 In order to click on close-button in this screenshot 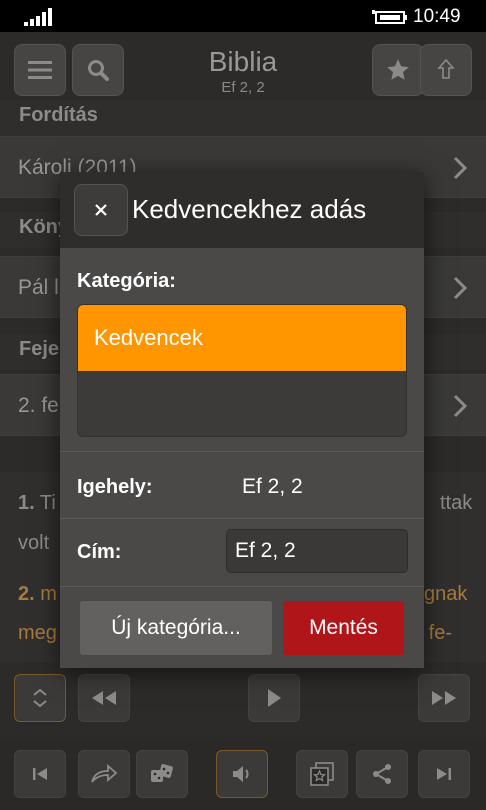, I will do `click(101, 210)`.